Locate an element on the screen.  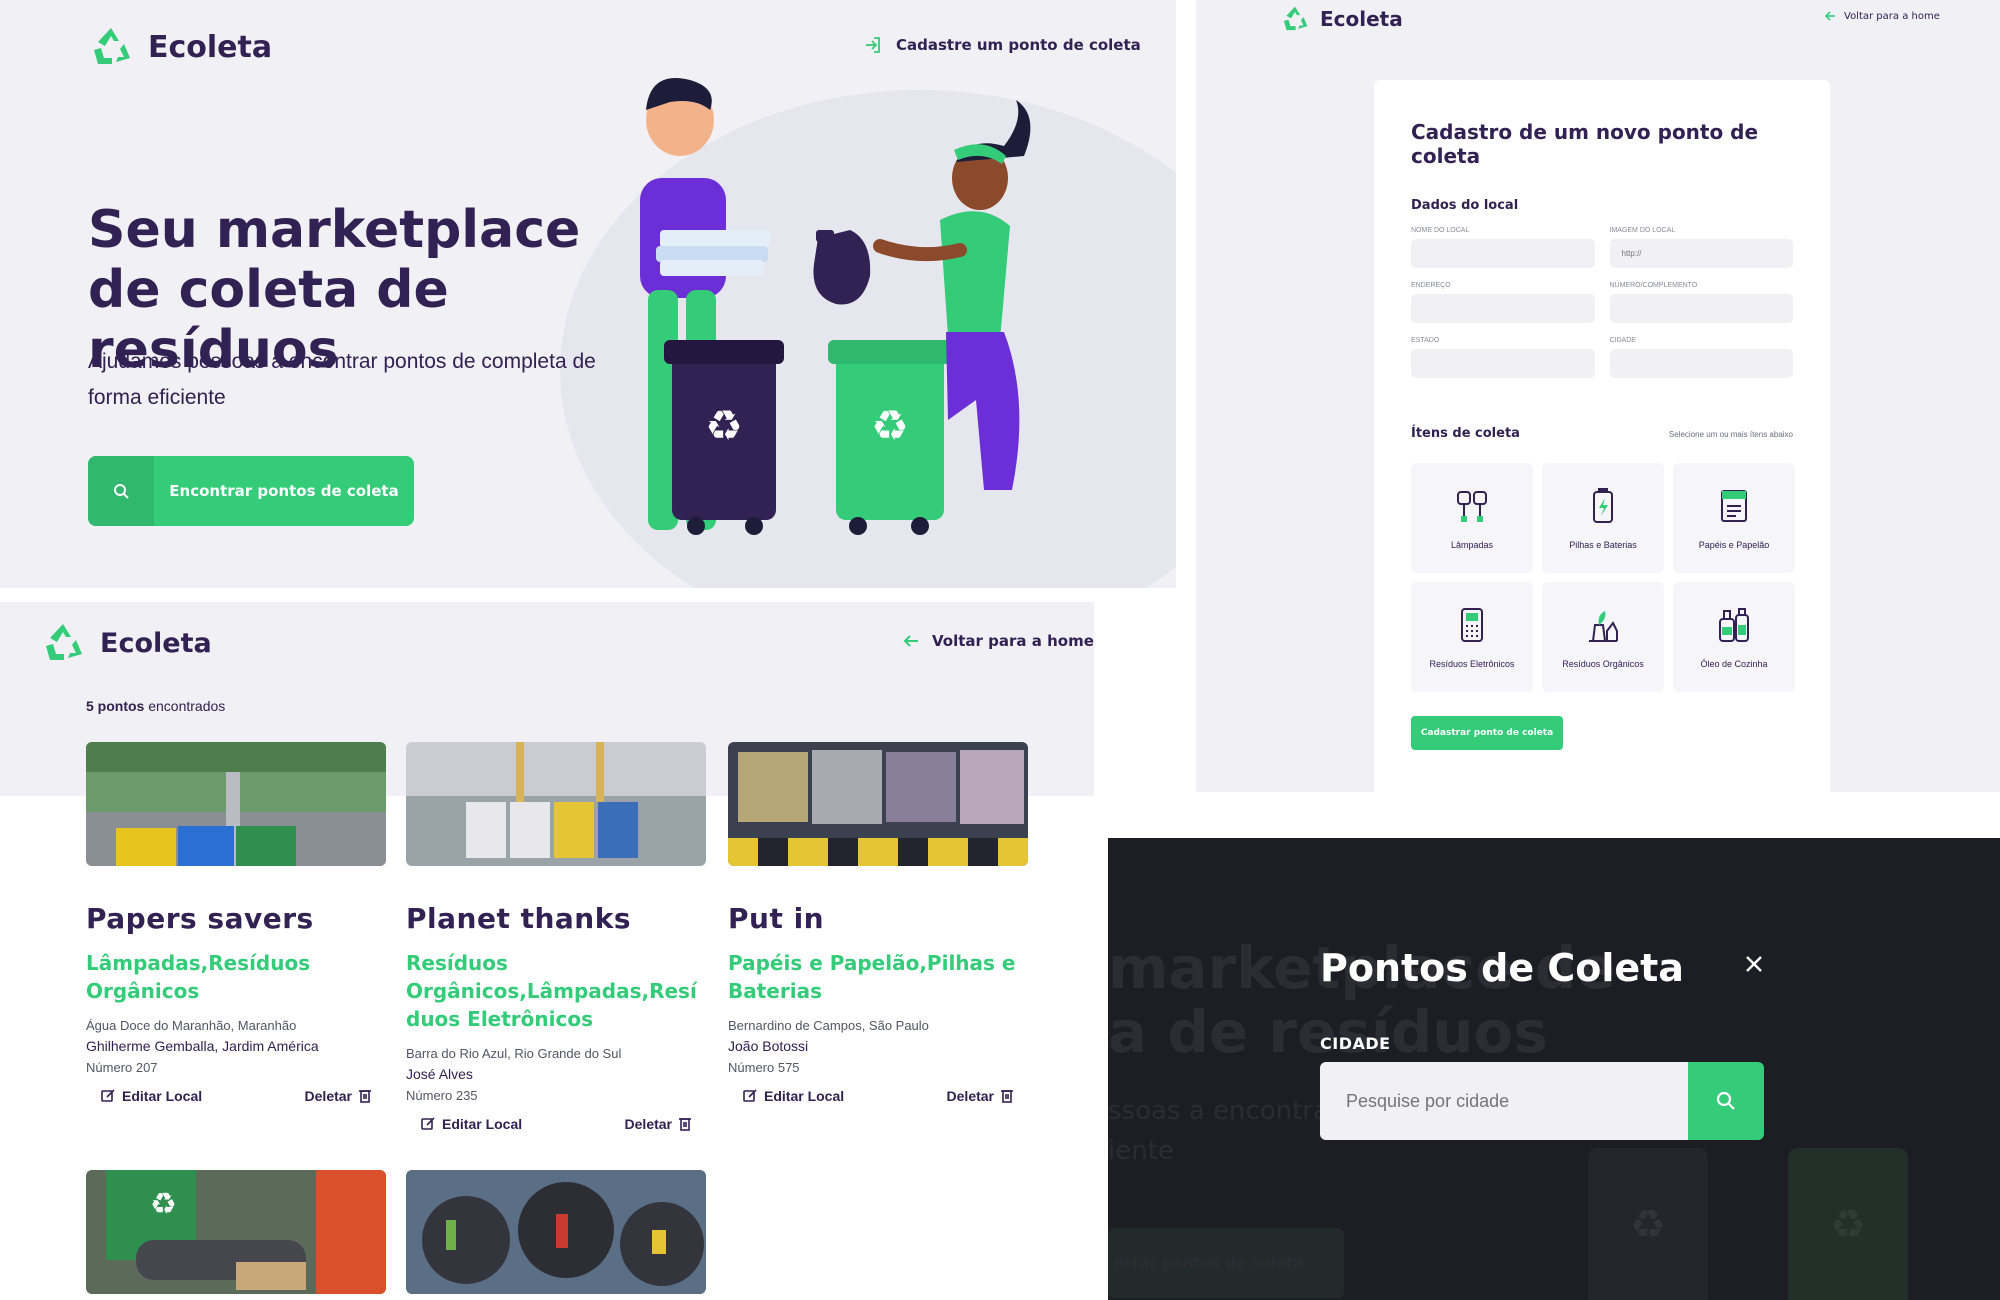
register-point-link: Cadastre um ponto de coleta is located at coordinates (1002, 45).